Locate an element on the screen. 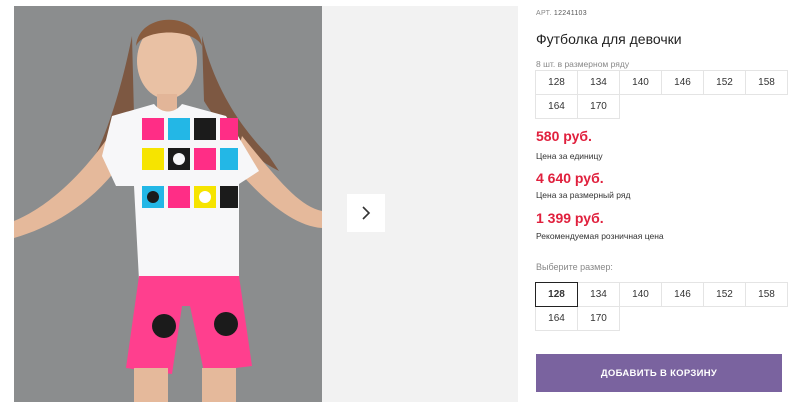 The image size is (800, 402). pack-size-cell: 146 is located at coordinates (682, 82).